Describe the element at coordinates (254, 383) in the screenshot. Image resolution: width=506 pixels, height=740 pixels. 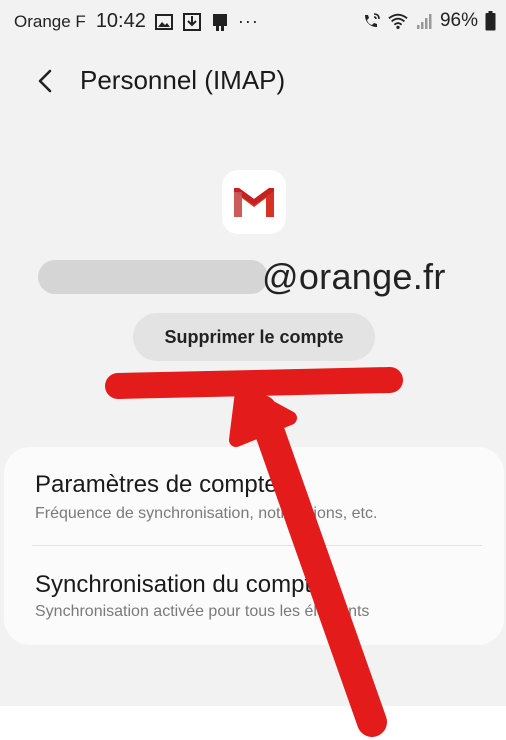
I see `annotation-underline` at that location.